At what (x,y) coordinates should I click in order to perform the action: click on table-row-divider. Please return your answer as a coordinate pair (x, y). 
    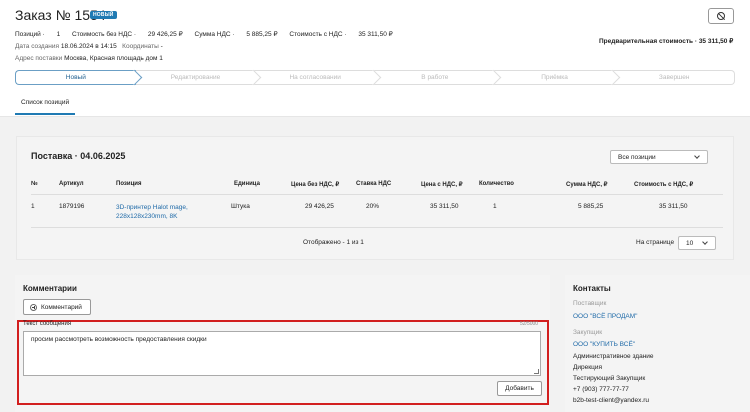
    Looking at the image, I should click on (377, 227).